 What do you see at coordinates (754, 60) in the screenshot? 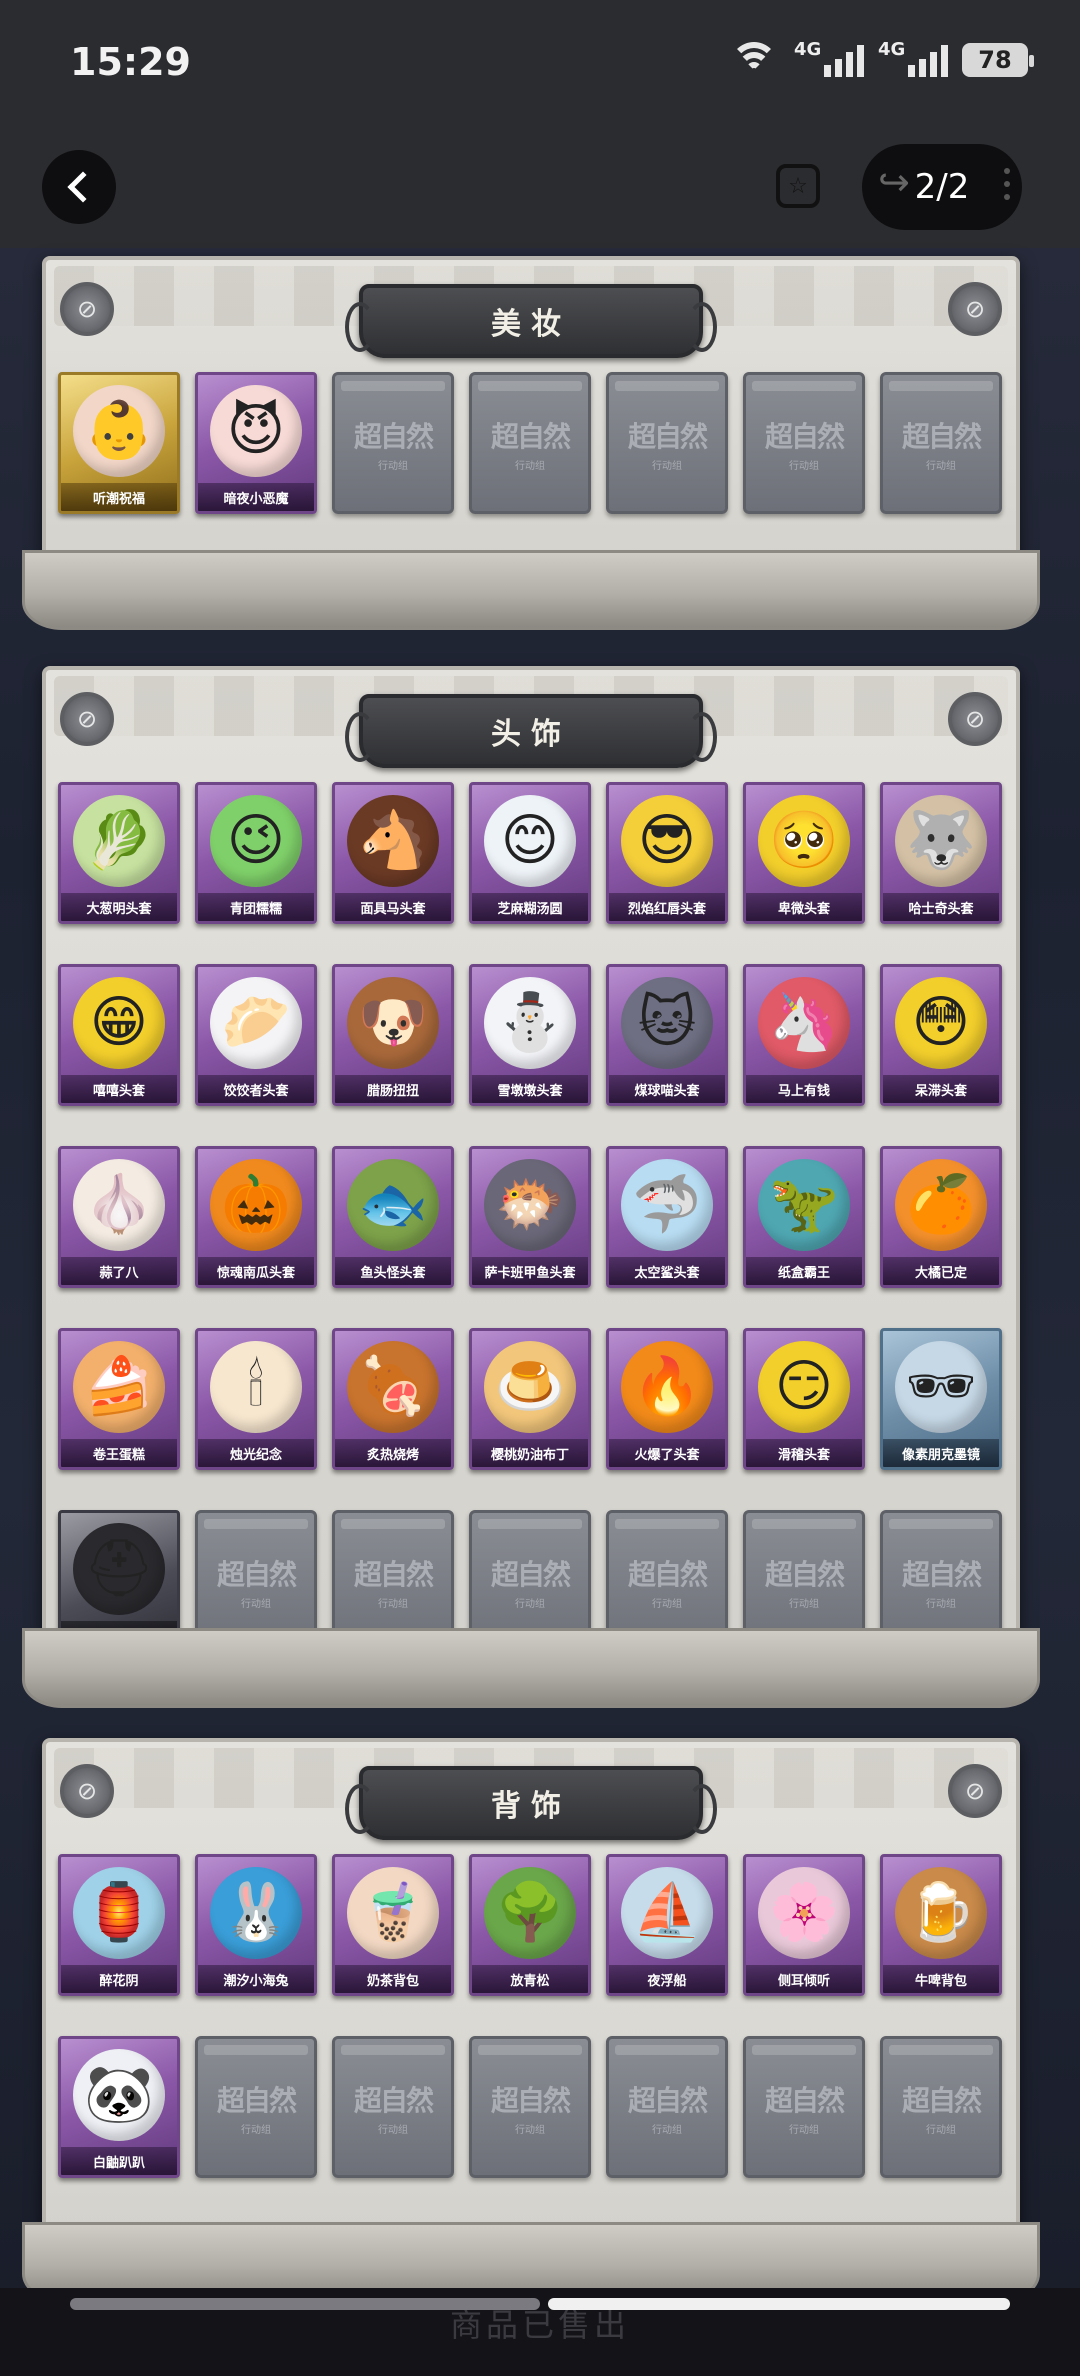
I see `wifi-icon` at bounding box center [754, 60].